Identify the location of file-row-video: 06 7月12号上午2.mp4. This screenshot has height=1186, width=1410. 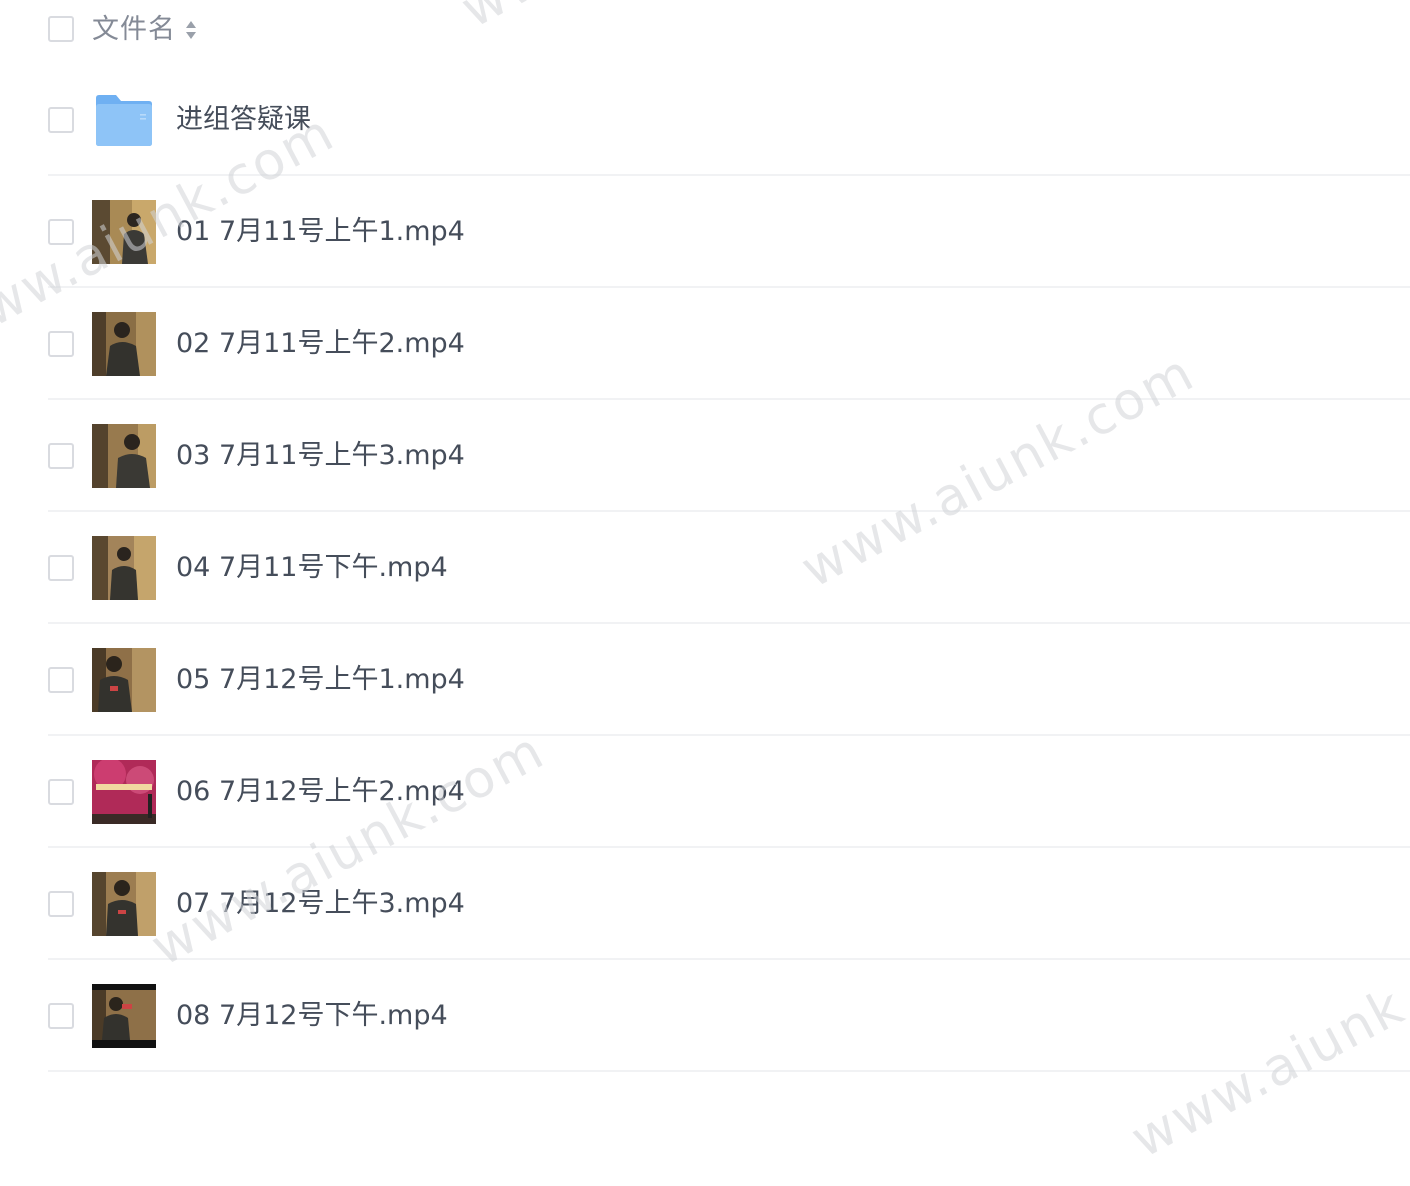
(705, 792).